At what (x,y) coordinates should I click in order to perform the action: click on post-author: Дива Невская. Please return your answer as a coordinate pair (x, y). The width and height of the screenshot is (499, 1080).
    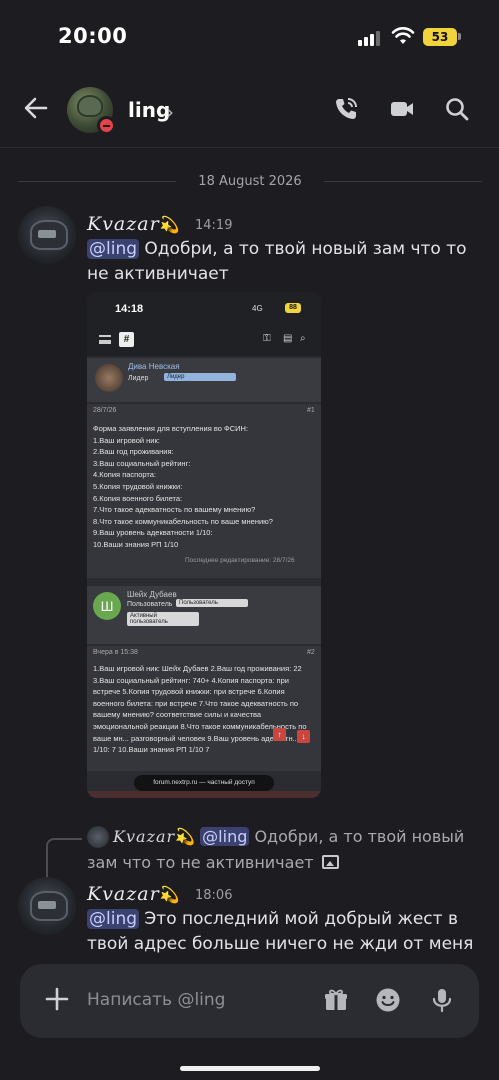
    Looking at the image, I should click on (154, 366).